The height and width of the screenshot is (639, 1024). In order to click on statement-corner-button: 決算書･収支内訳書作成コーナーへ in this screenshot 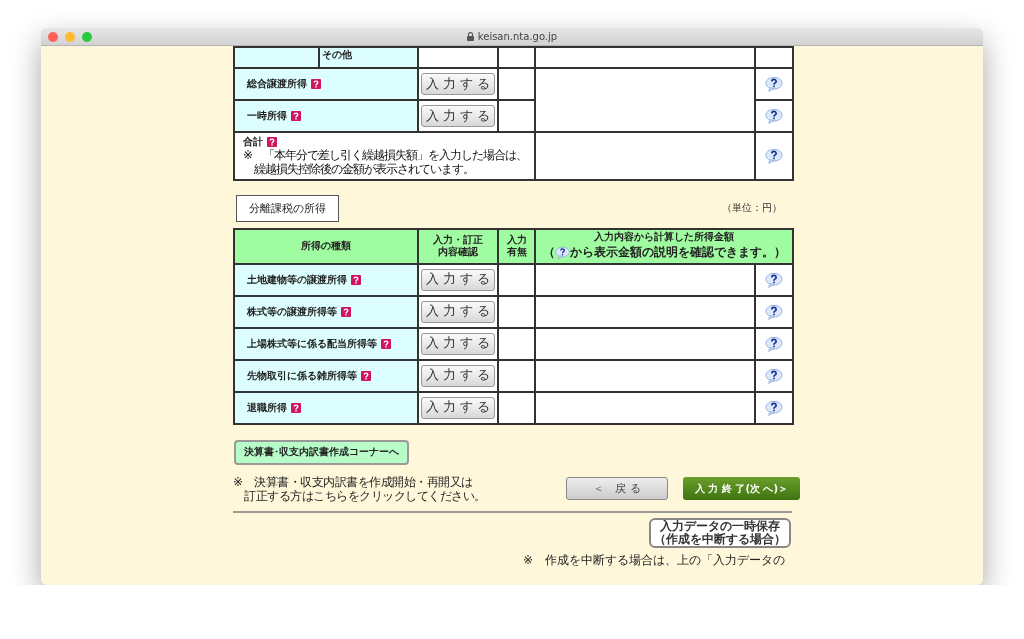, I will do `click(321, 452)`.